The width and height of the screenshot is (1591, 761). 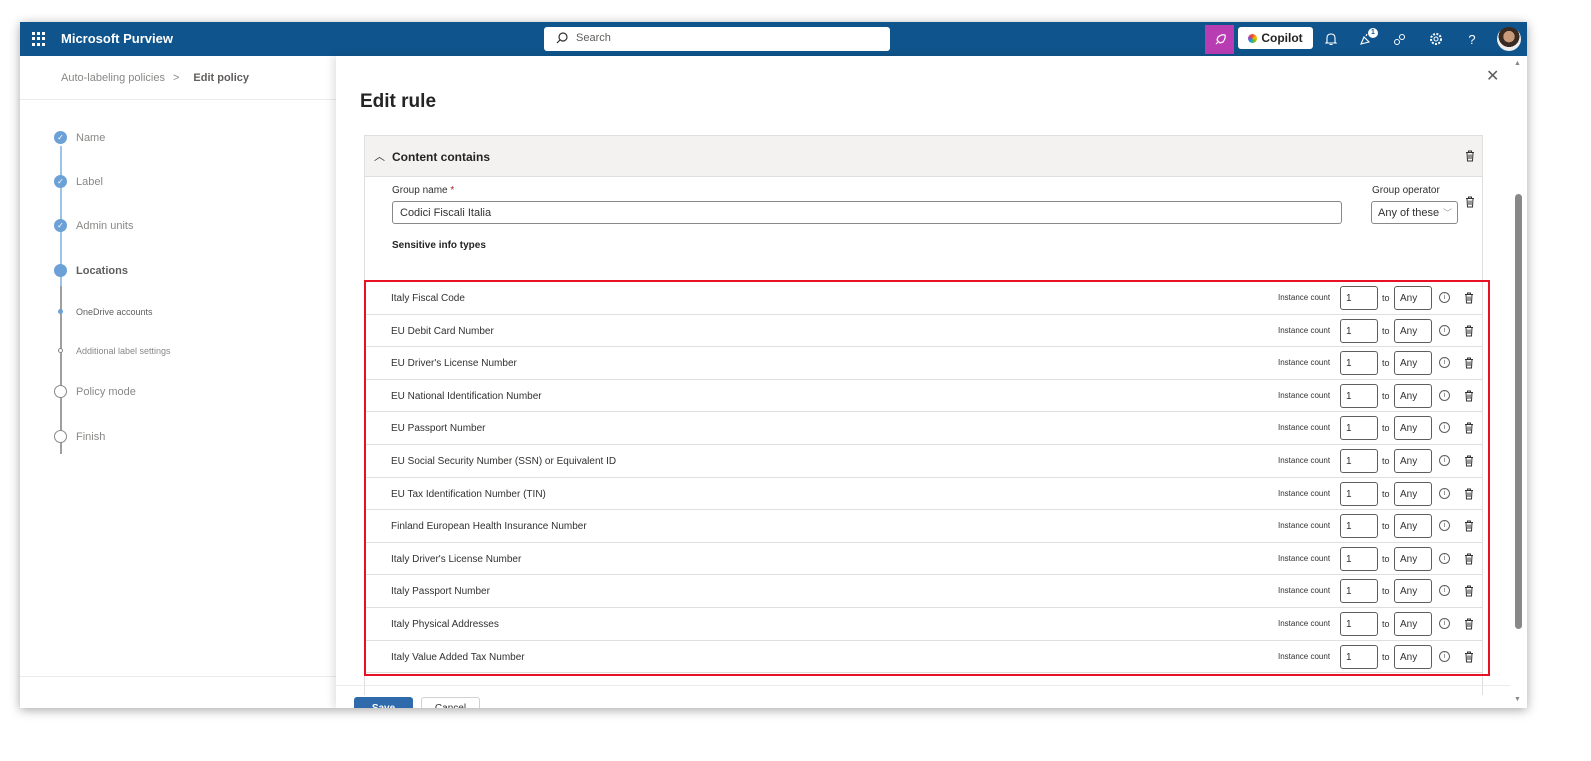 What do you see at coordinates (60, 270) in the screenshot?
I see `step-circle-icon` at bounding box center [60, 270].